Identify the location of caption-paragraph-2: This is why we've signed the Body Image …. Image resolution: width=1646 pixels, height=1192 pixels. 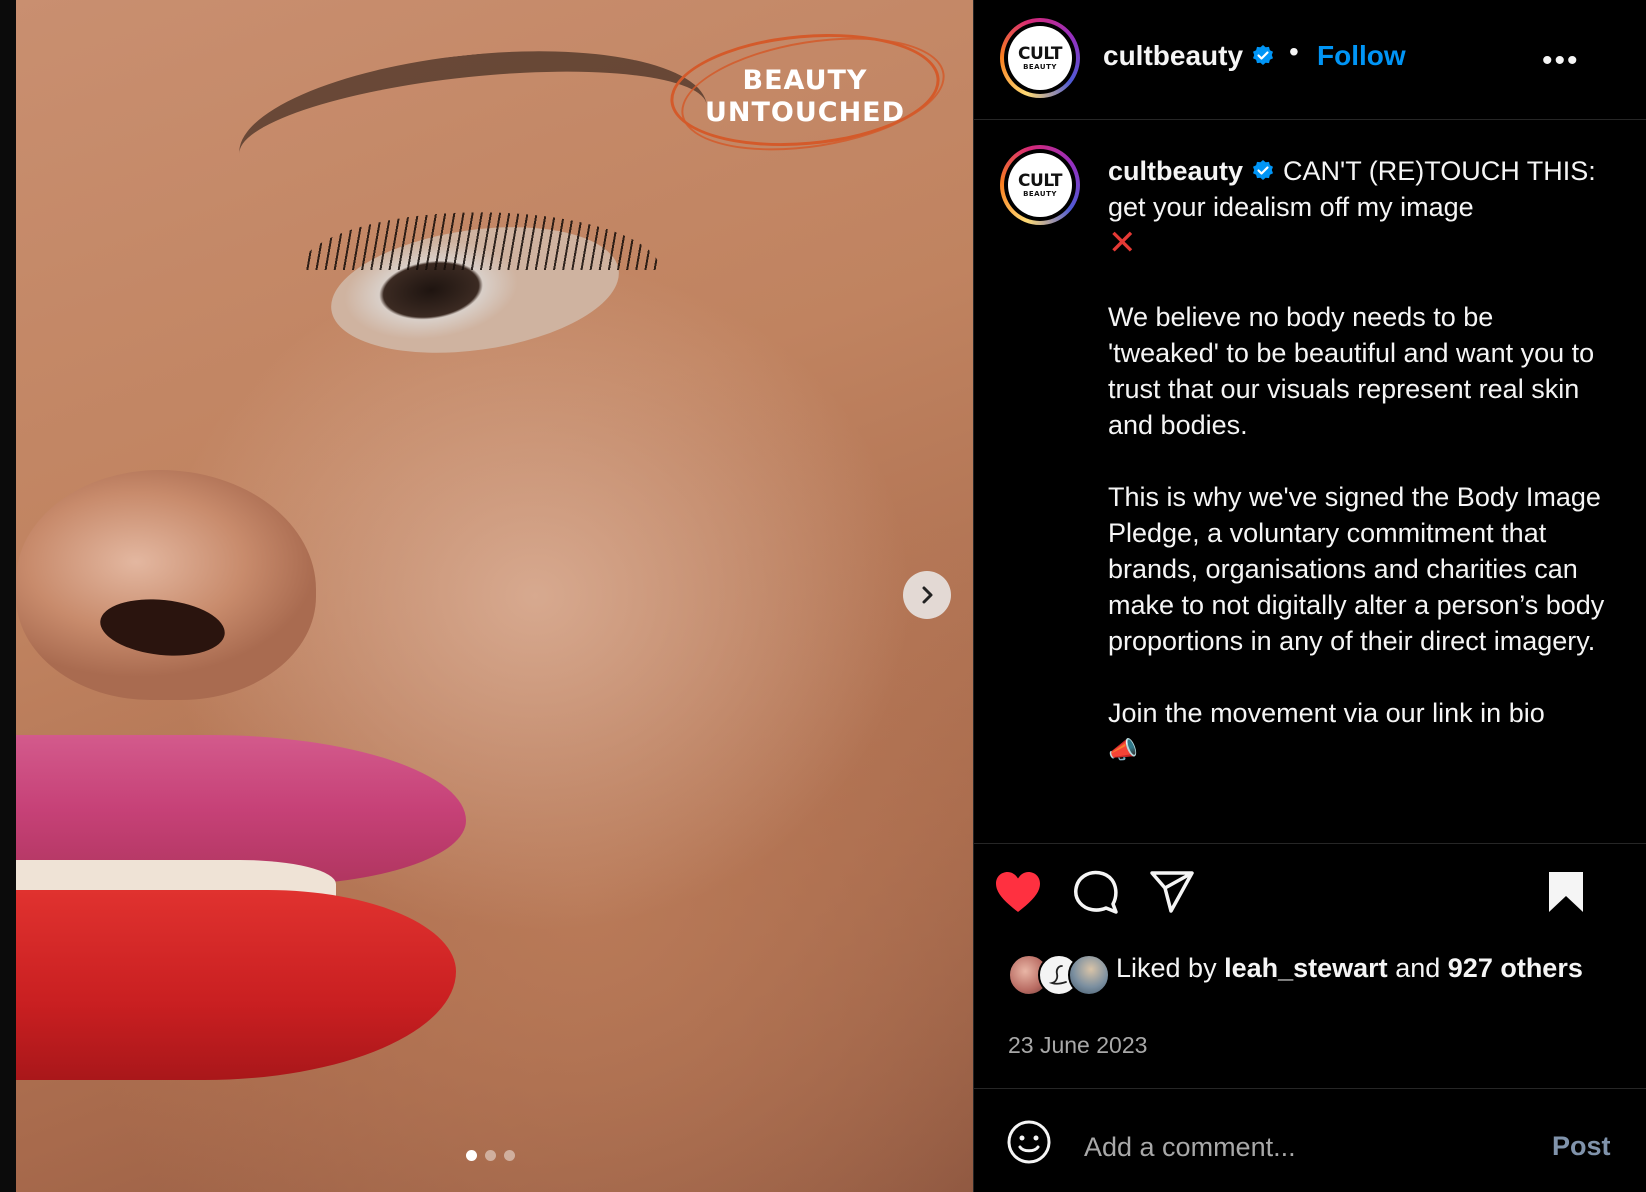
(1356, 569).